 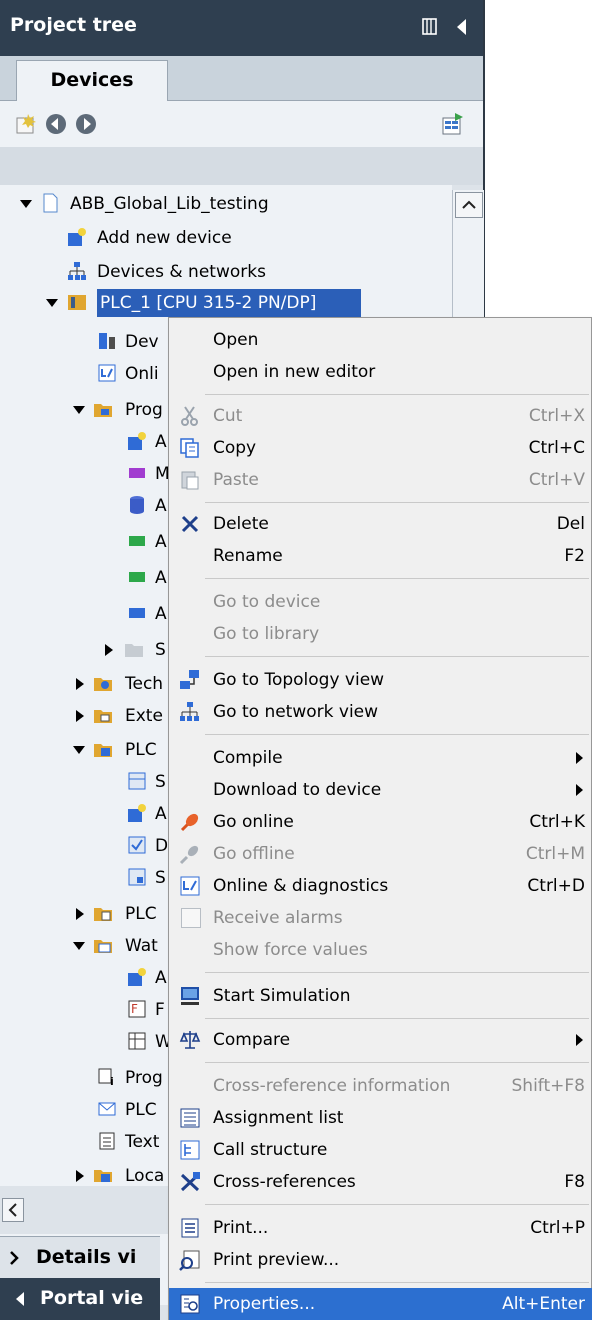 I want to click on back-icon, so click(x=56, y=124).